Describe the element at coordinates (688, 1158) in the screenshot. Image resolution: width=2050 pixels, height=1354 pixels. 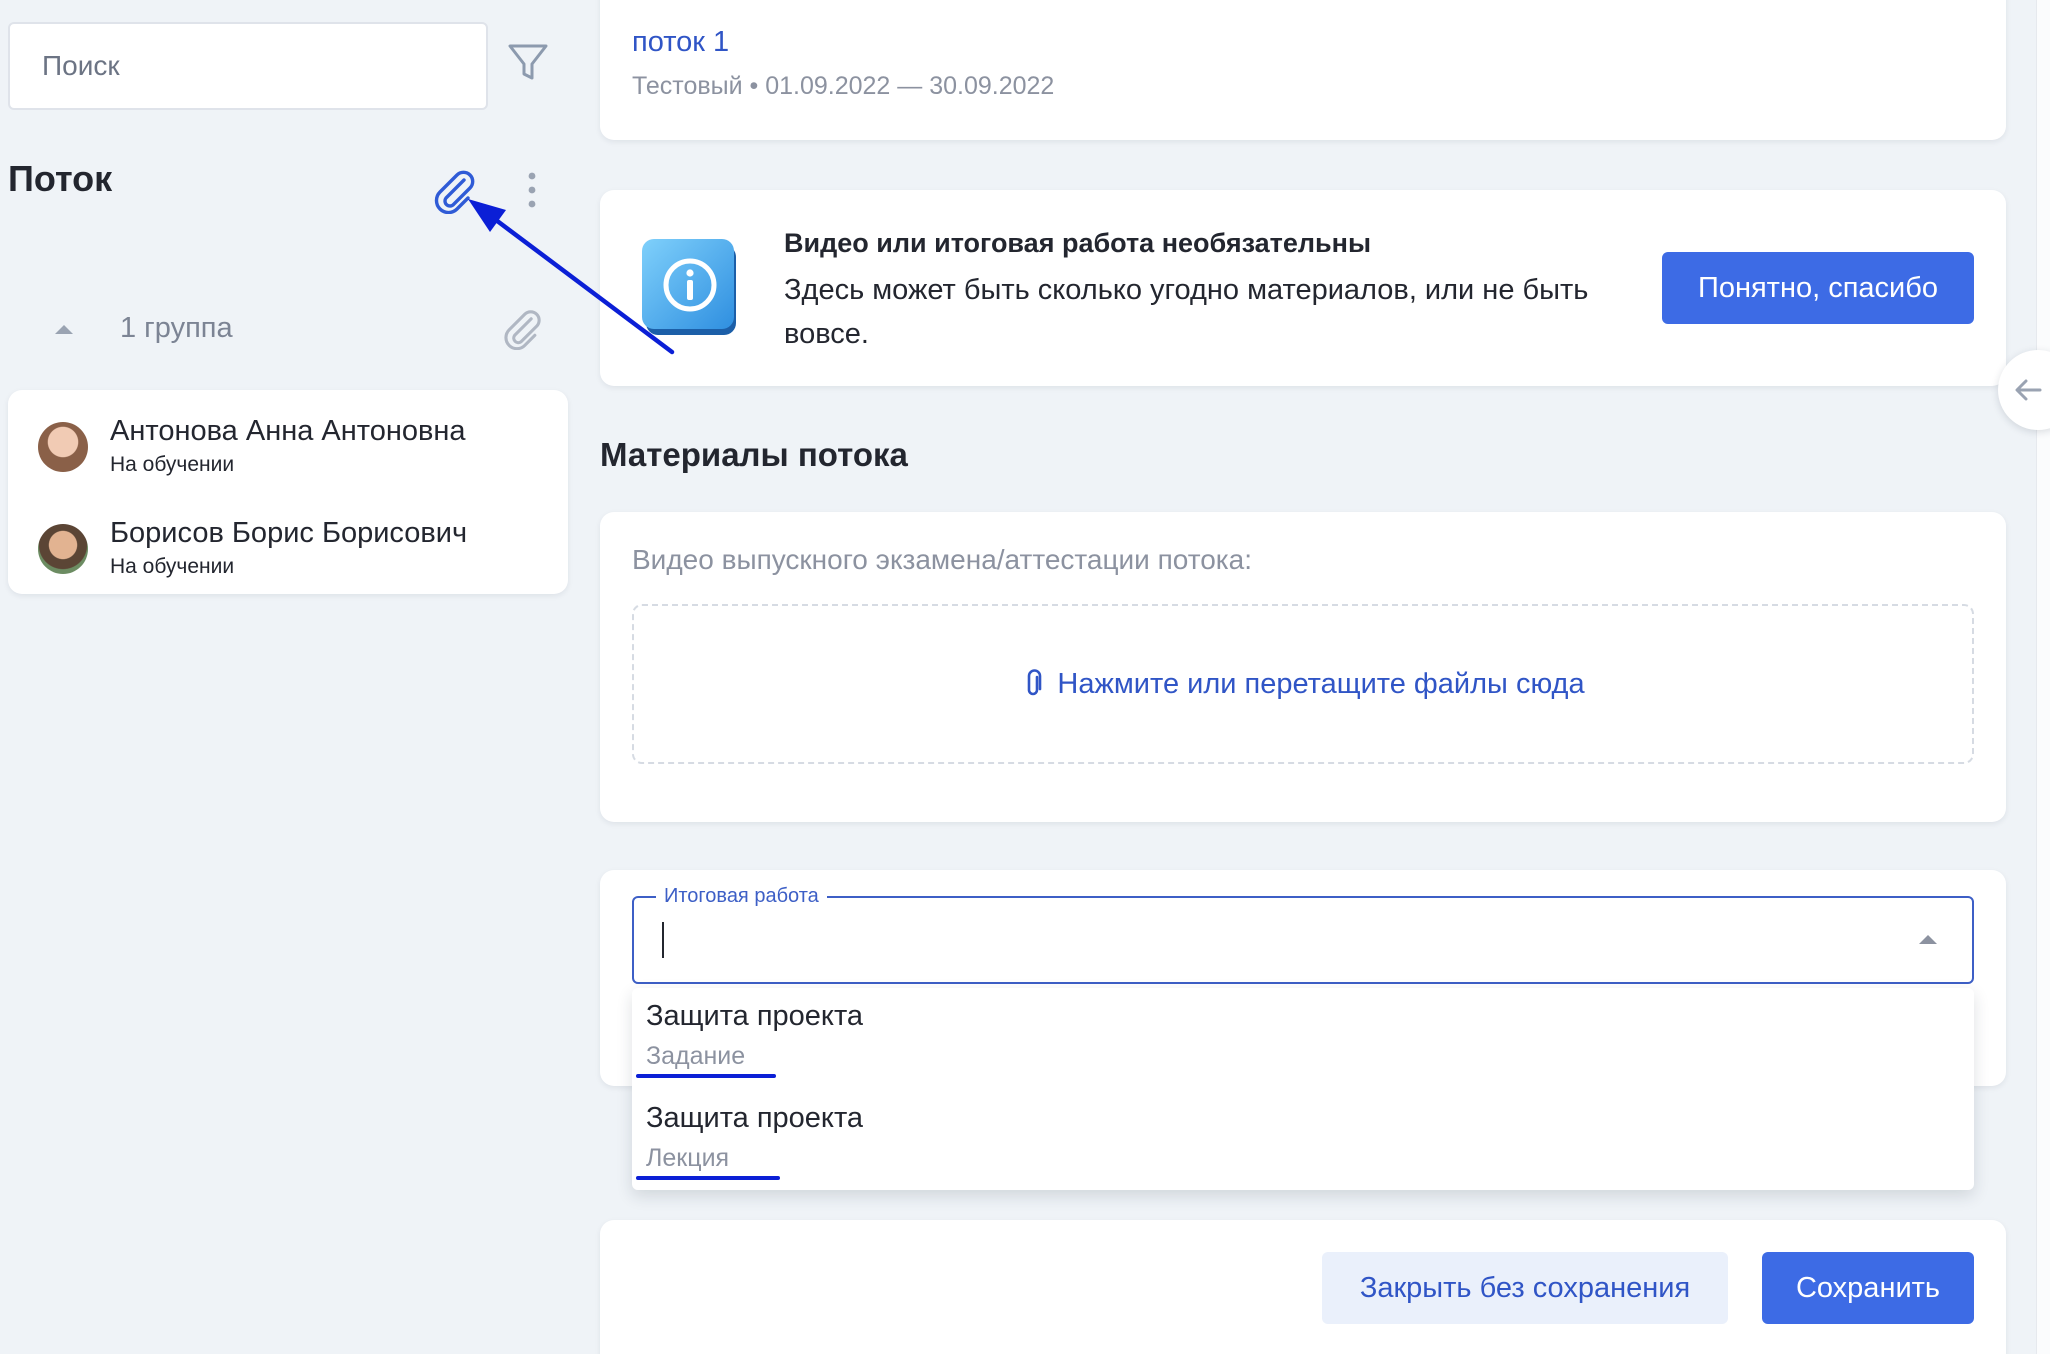
I see `option-type: Лекция` at that location.